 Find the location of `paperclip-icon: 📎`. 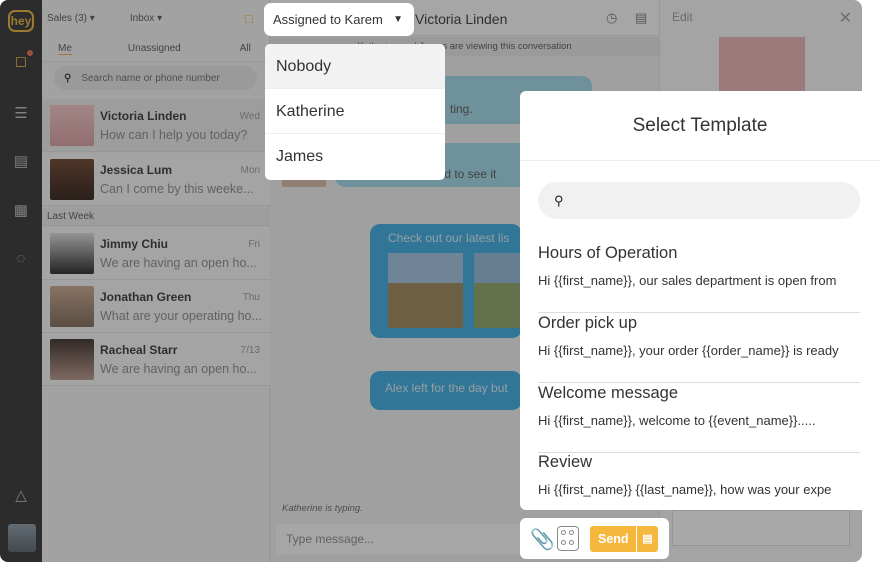

paperclip-icon: 📎 is located at coordinates (542, 539).